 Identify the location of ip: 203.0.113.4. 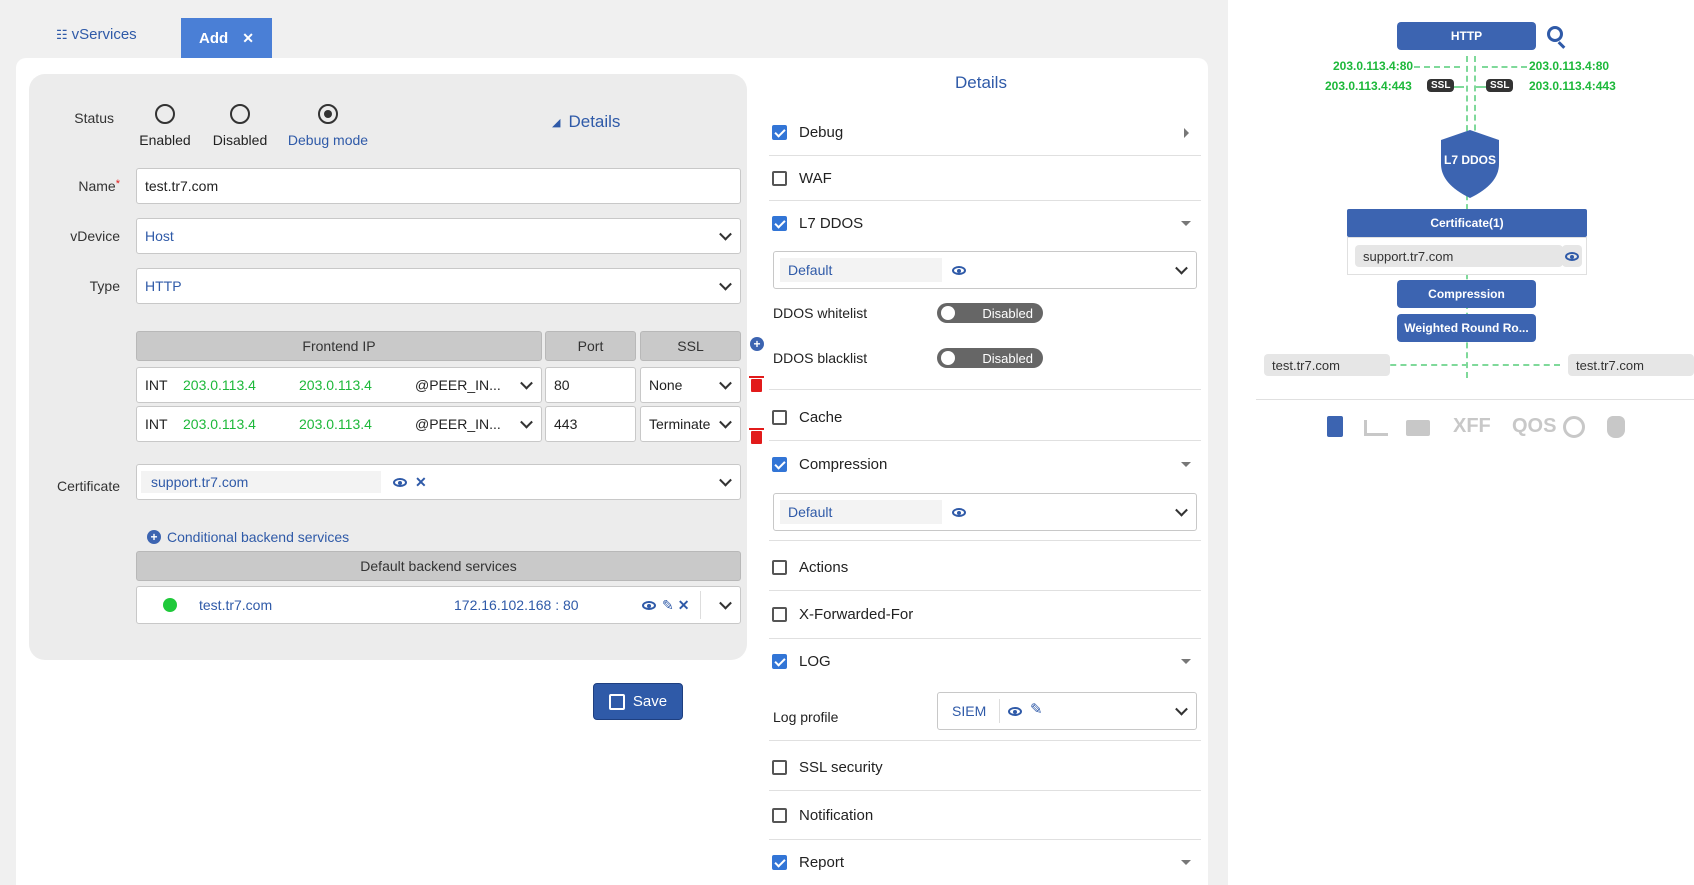
(335, 385).